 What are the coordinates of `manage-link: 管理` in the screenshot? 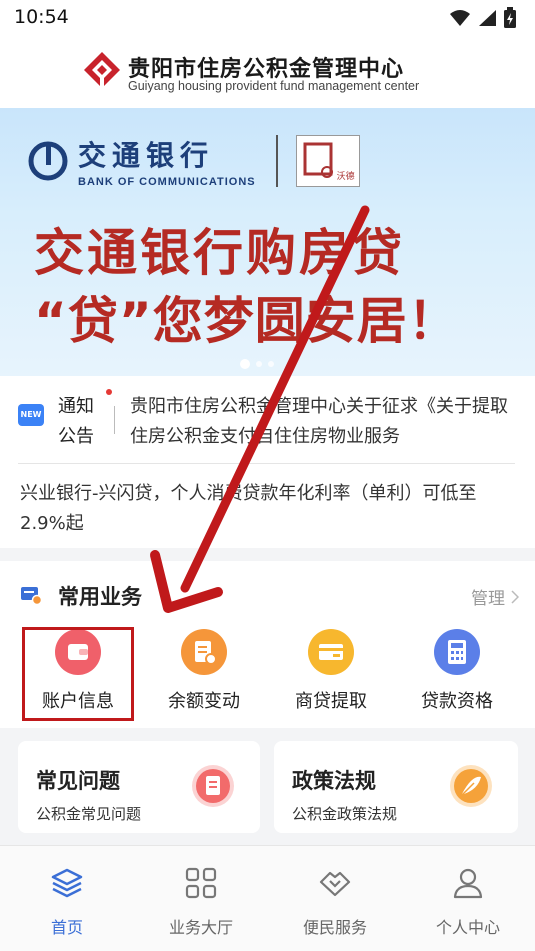 It's located at (495, 596).